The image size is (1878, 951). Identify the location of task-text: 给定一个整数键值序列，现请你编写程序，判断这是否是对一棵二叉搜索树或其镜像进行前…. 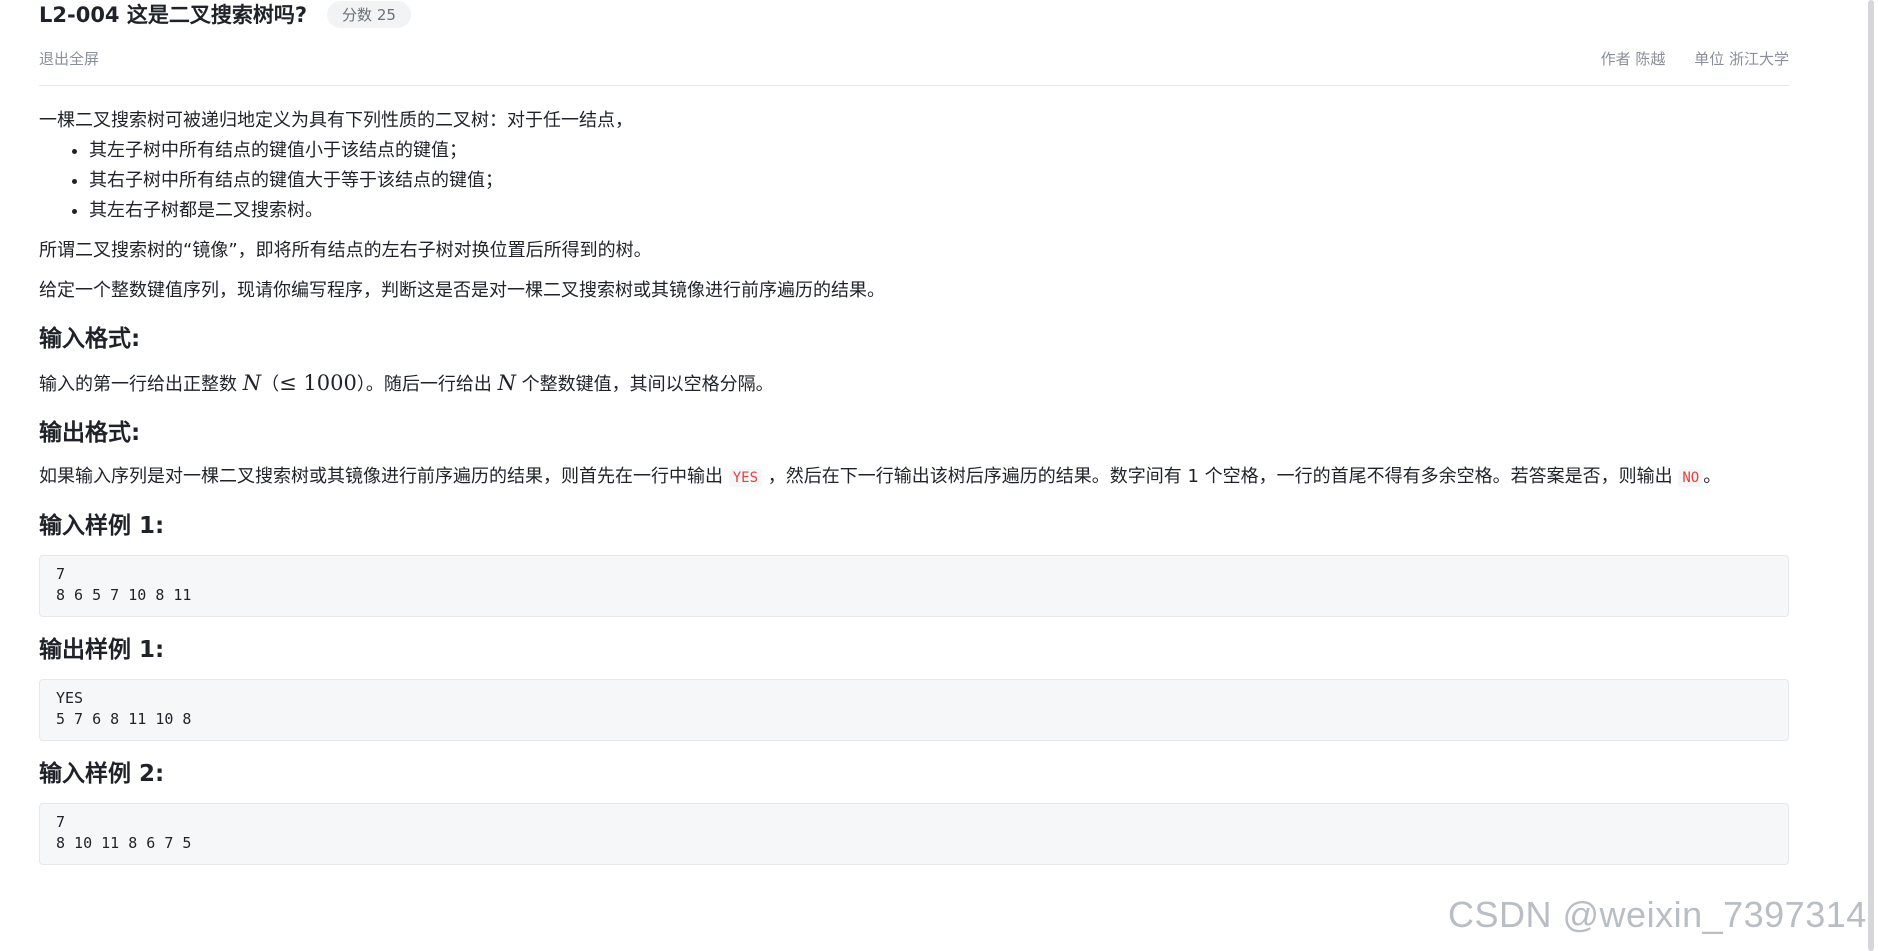
(462, 290).